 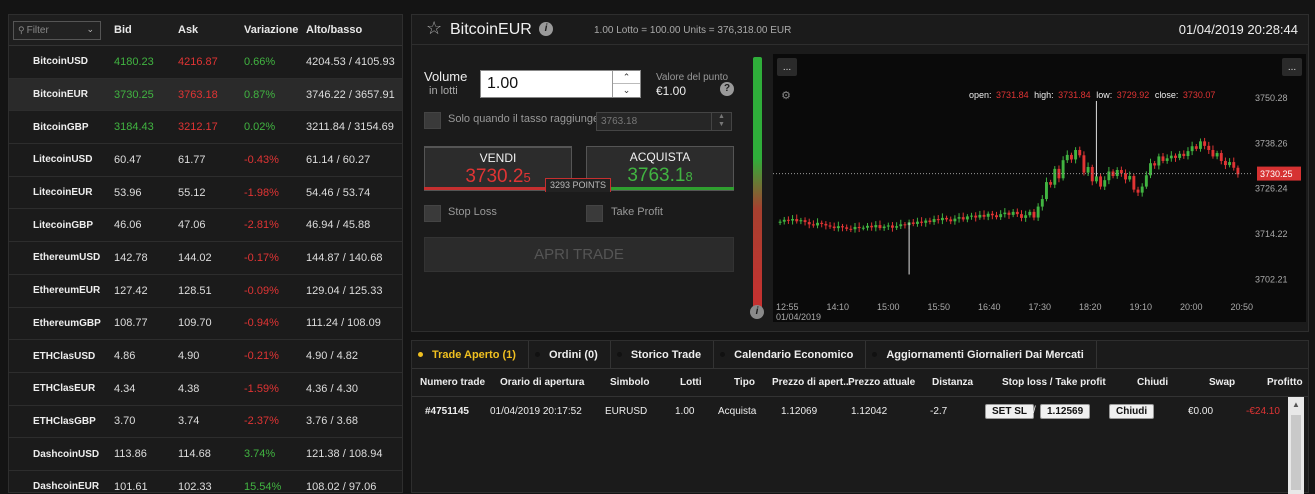 What do you see at coordinates (594, 213) in the screenshot?
I see `take-profit-checkbox` at bounding box center [594, 213].